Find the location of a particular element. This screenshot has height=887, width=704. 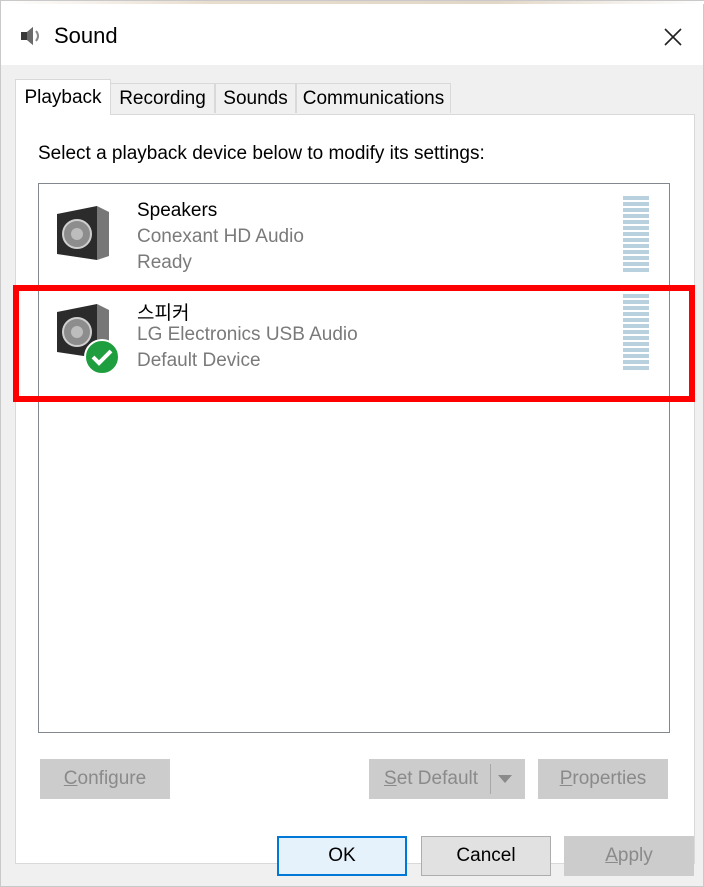

device-driver: Conexant HD Audio is located at coordinates (220, 236).